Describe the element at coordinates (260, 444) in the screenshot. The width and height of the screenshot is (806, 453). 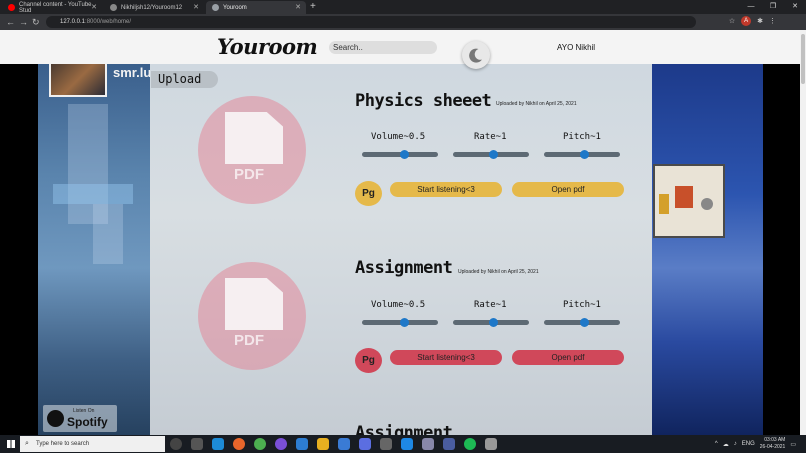
I see `chrome-icon` at that location.